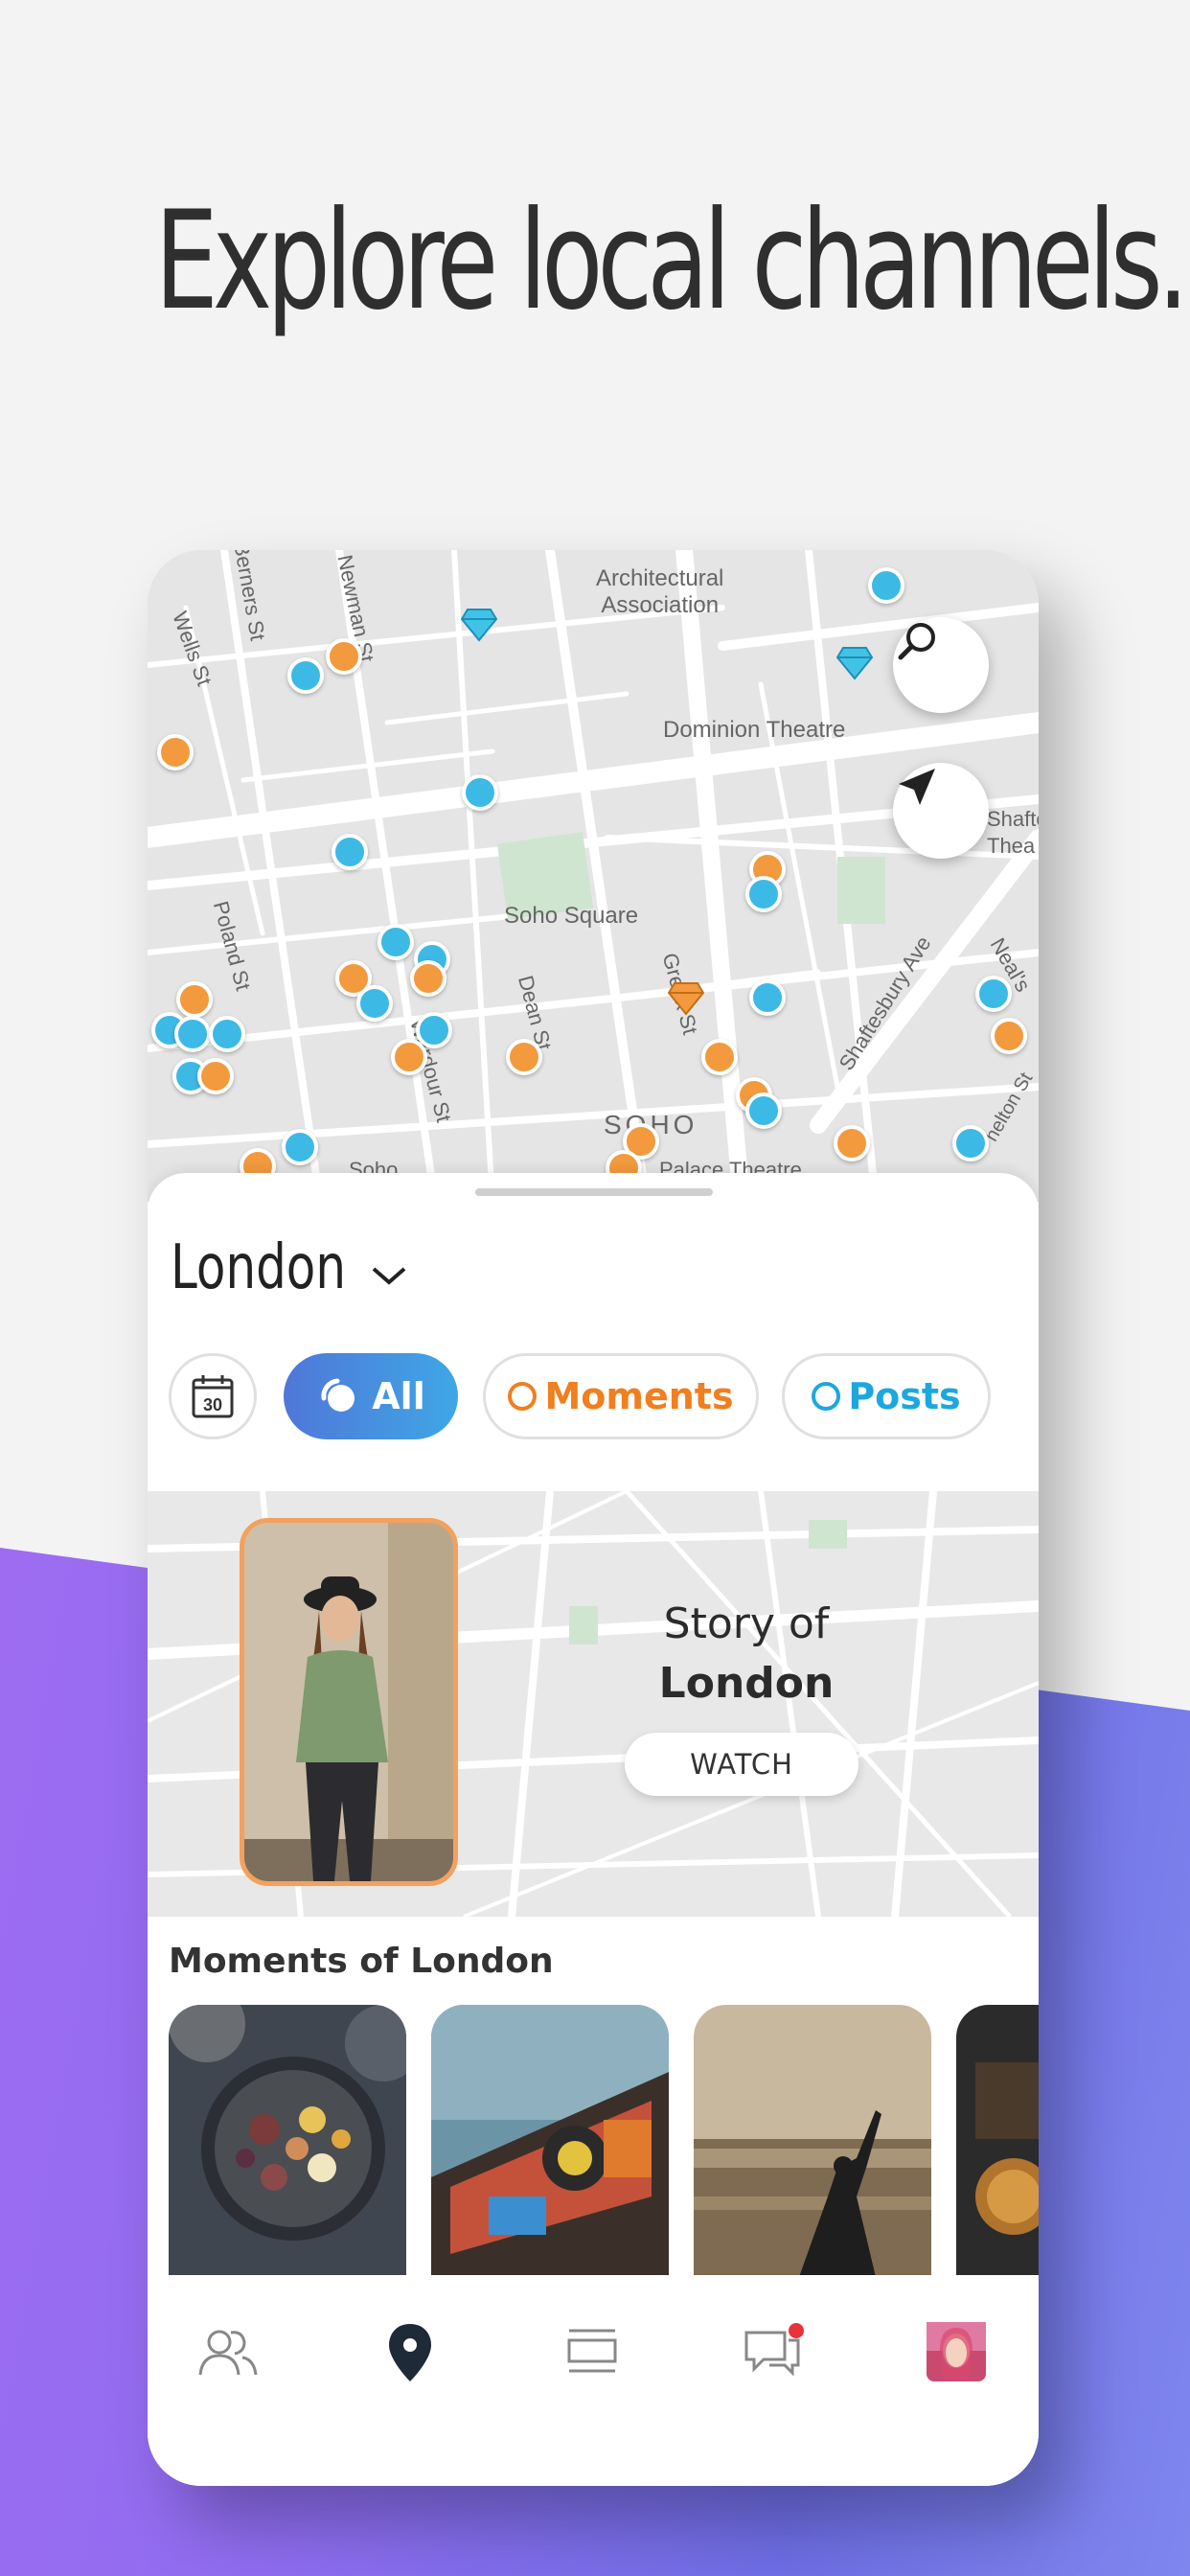 The image size is (1190, 2576). What do you see at coordinates (639, 1396) in the screenshot?
I see `filter-moments-label: Moments` at bounding box center [639, 1396].